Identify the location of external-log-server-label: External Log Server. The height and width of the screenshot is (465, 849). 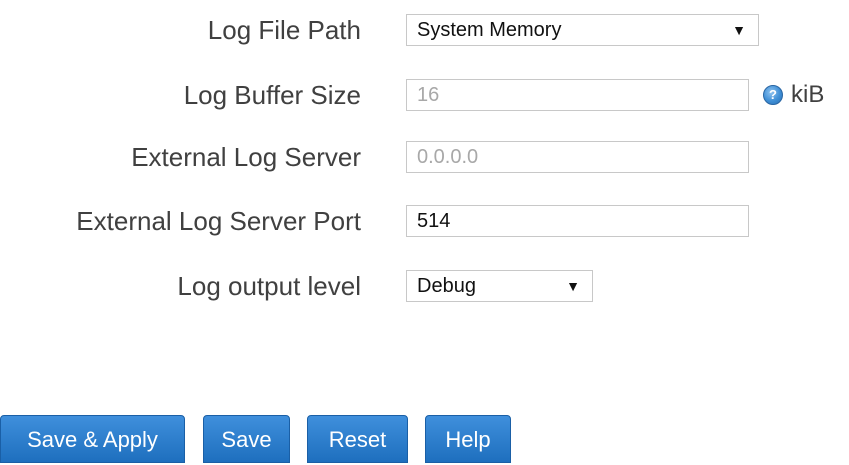
(246, 157).